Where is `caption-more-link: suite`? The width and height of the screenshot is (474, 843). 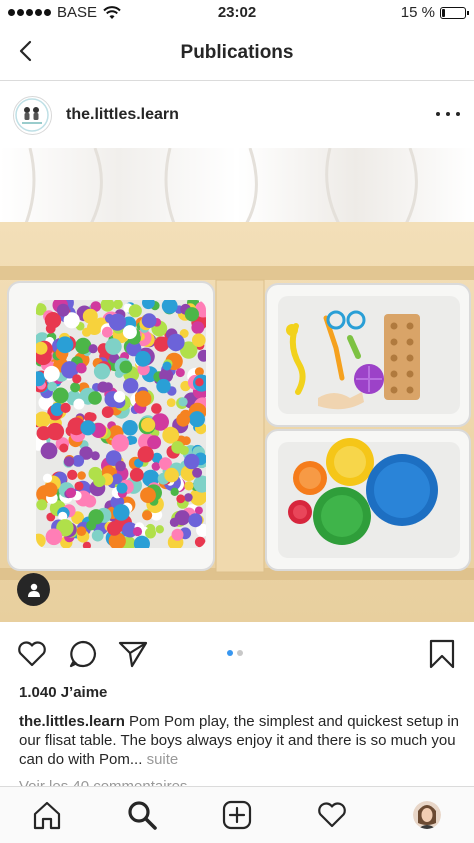 caption-more-link: suite is located at coordinates (163, 759).